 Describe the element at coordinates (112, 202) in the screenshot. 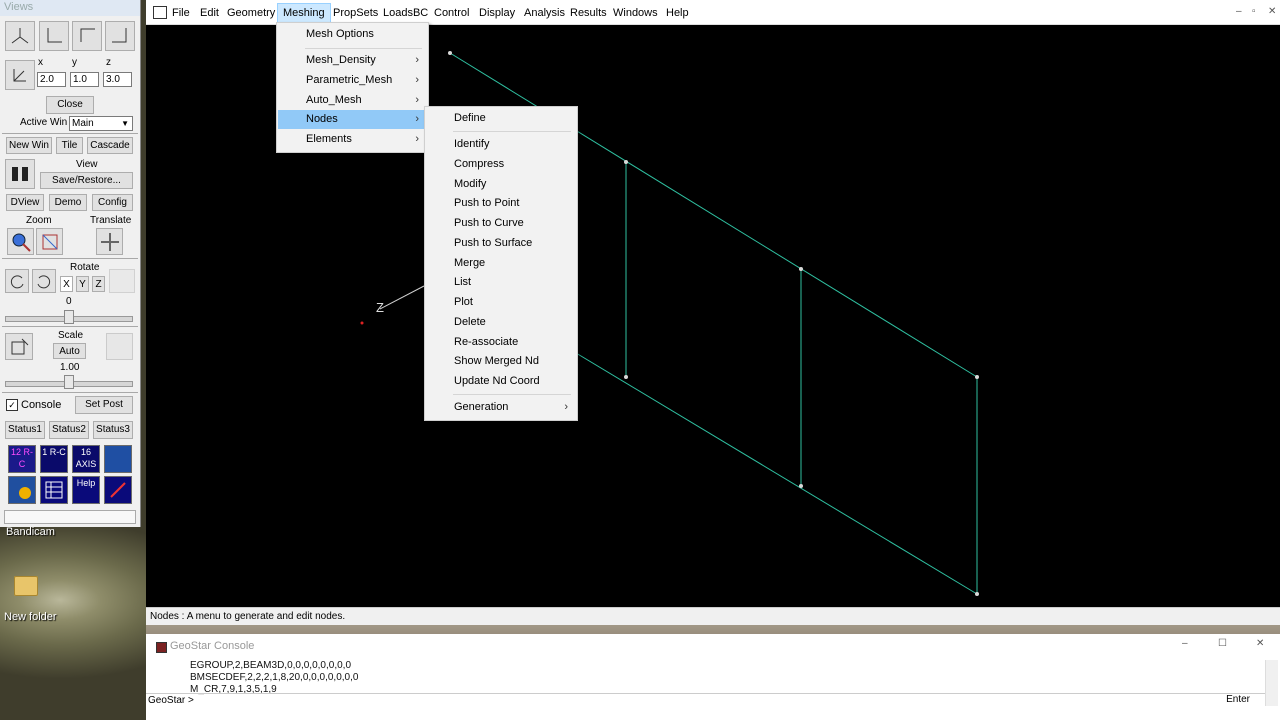

I see `config-button: Config` at that location.